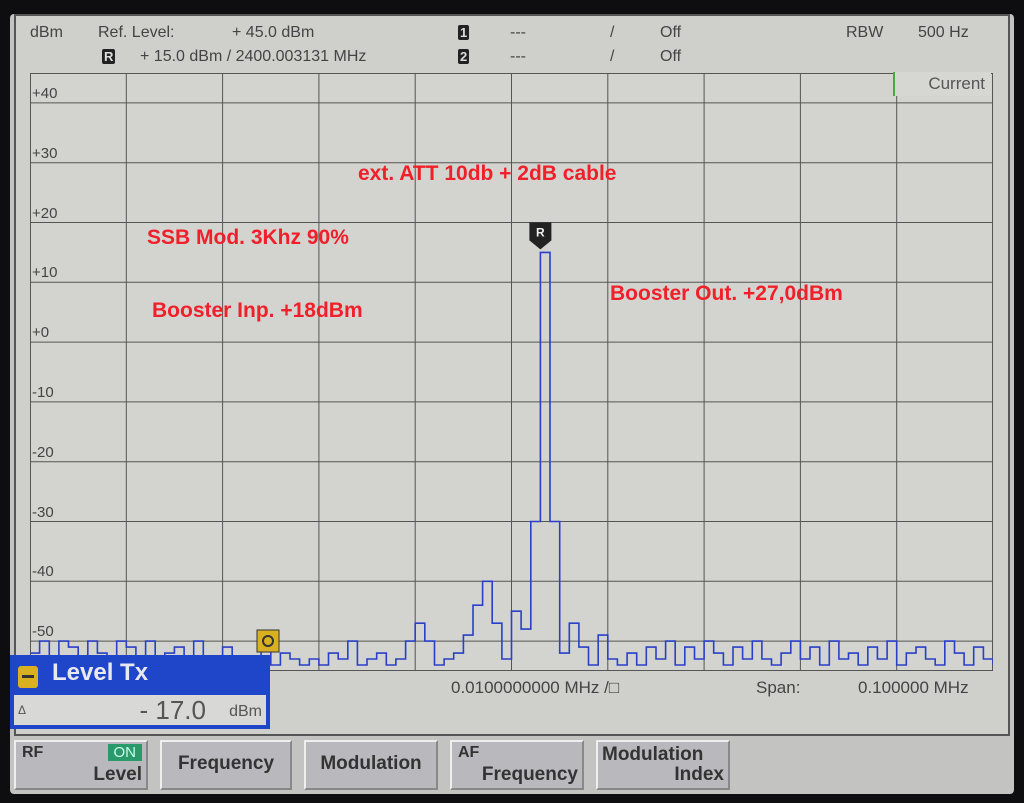 The width and height of the screenshot is (1024, 803). What do you see at coordinates (253, 56) in the screenshot?
I see `ref-marker-value: + 15.0 dBm / 2400.003131 MHz` at bounding box center [253, 56].